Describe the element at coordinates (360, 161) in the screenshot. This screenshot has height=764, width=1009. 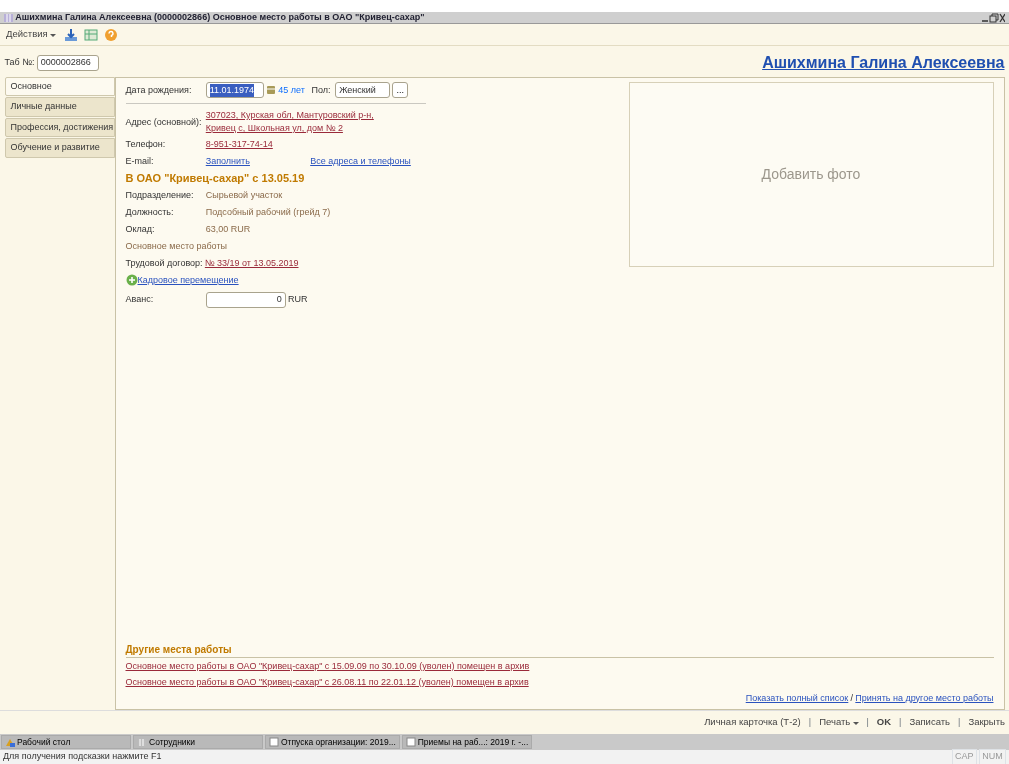
I see `all-contacts-link: Все адреса и телефоны` at that location.